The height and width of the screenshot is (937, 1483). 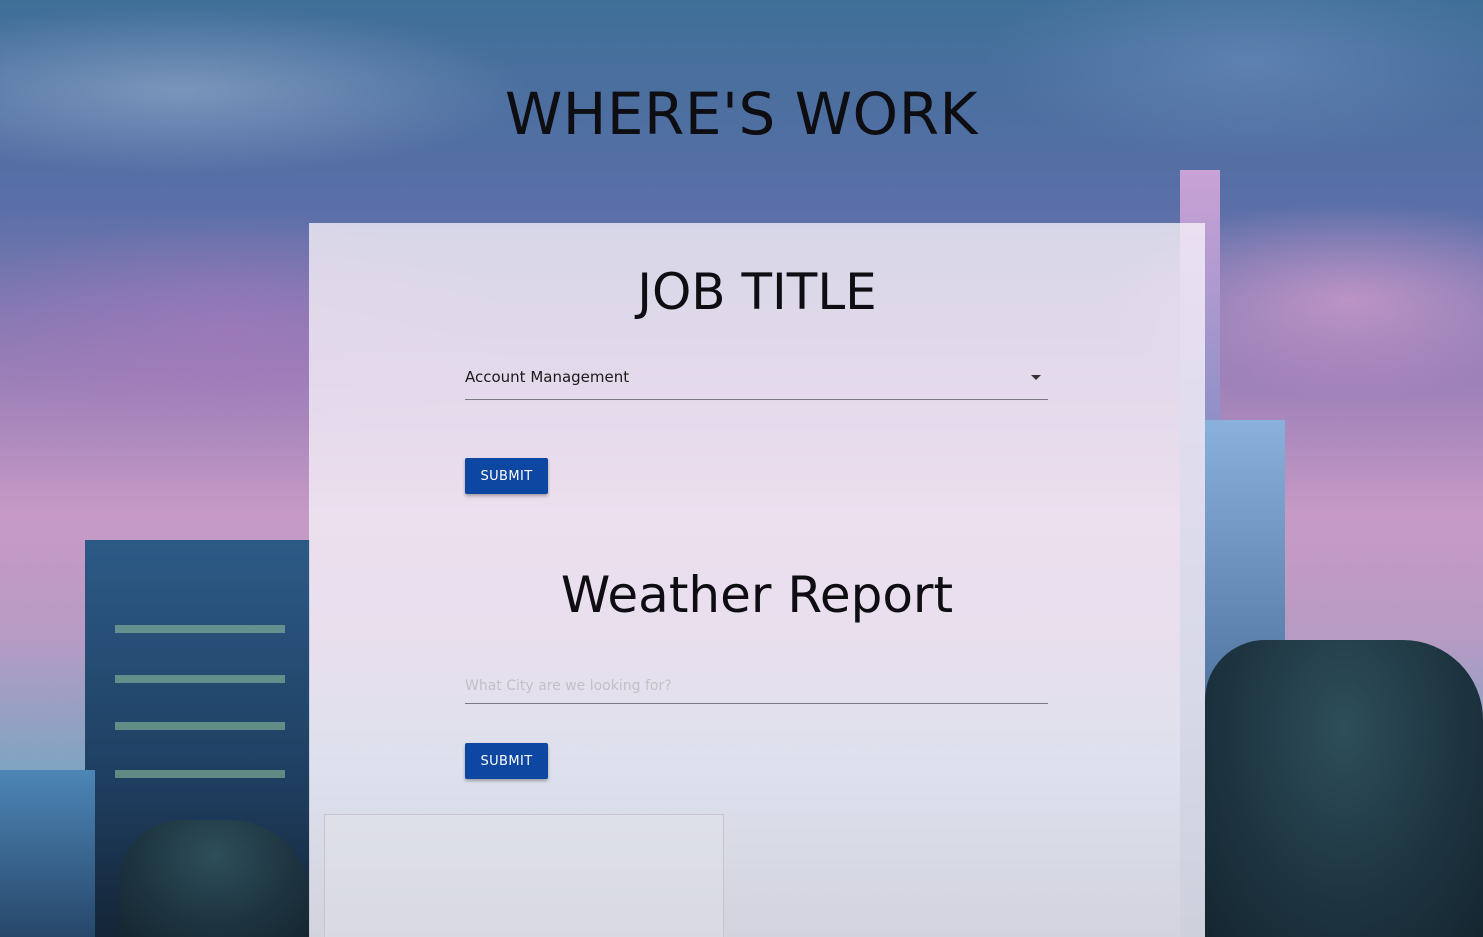 What do you see at coordinates (506, 761) in the screenshot?
I see `weather-submit-button: SUBMIT` at bounding box center [506, 761].